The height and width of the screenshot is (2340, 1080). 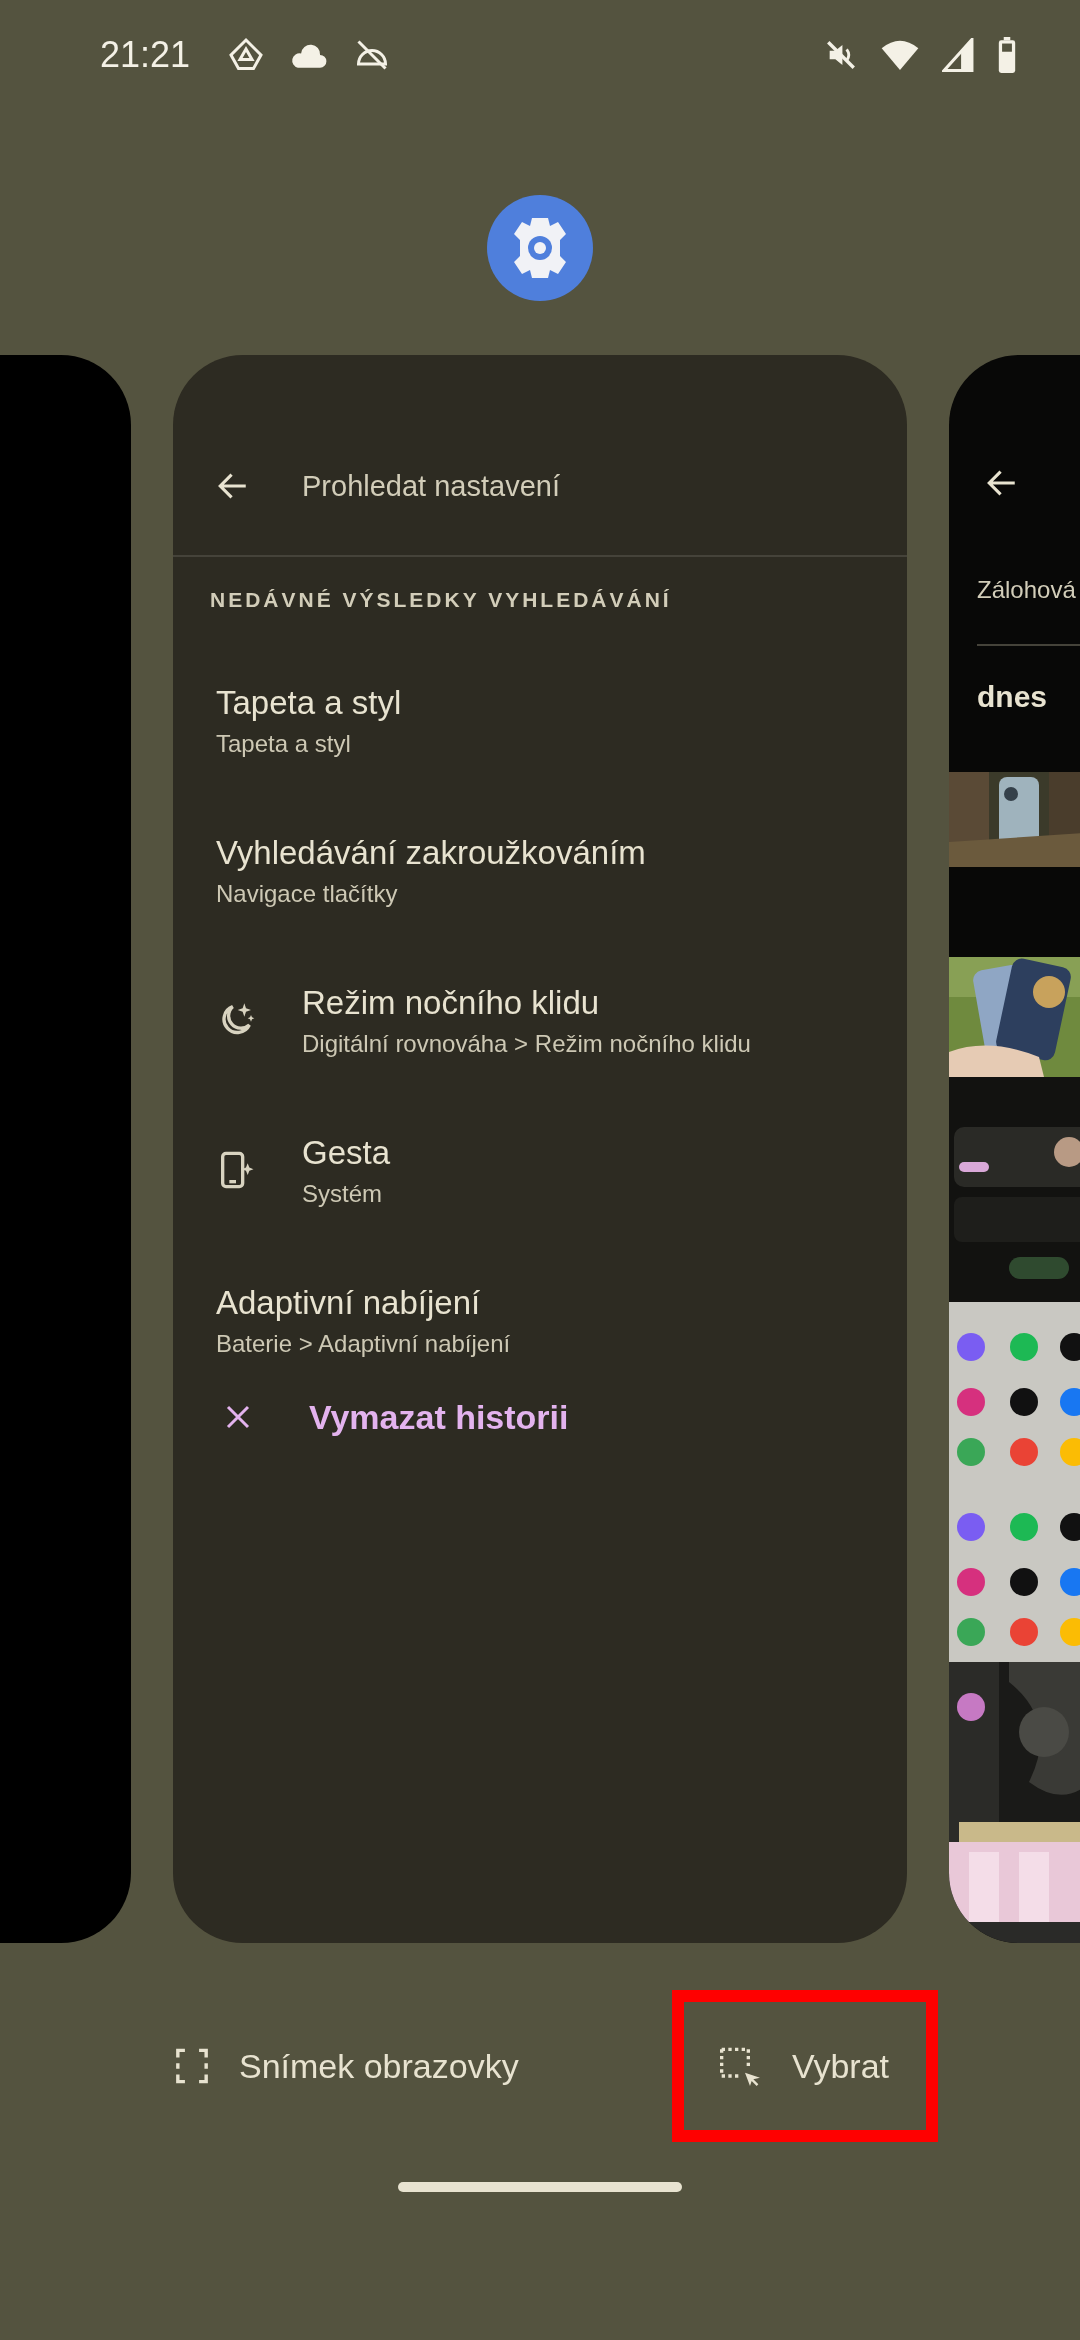 I want to click on dotted-selection-icon, so click(x=740, y=2066).